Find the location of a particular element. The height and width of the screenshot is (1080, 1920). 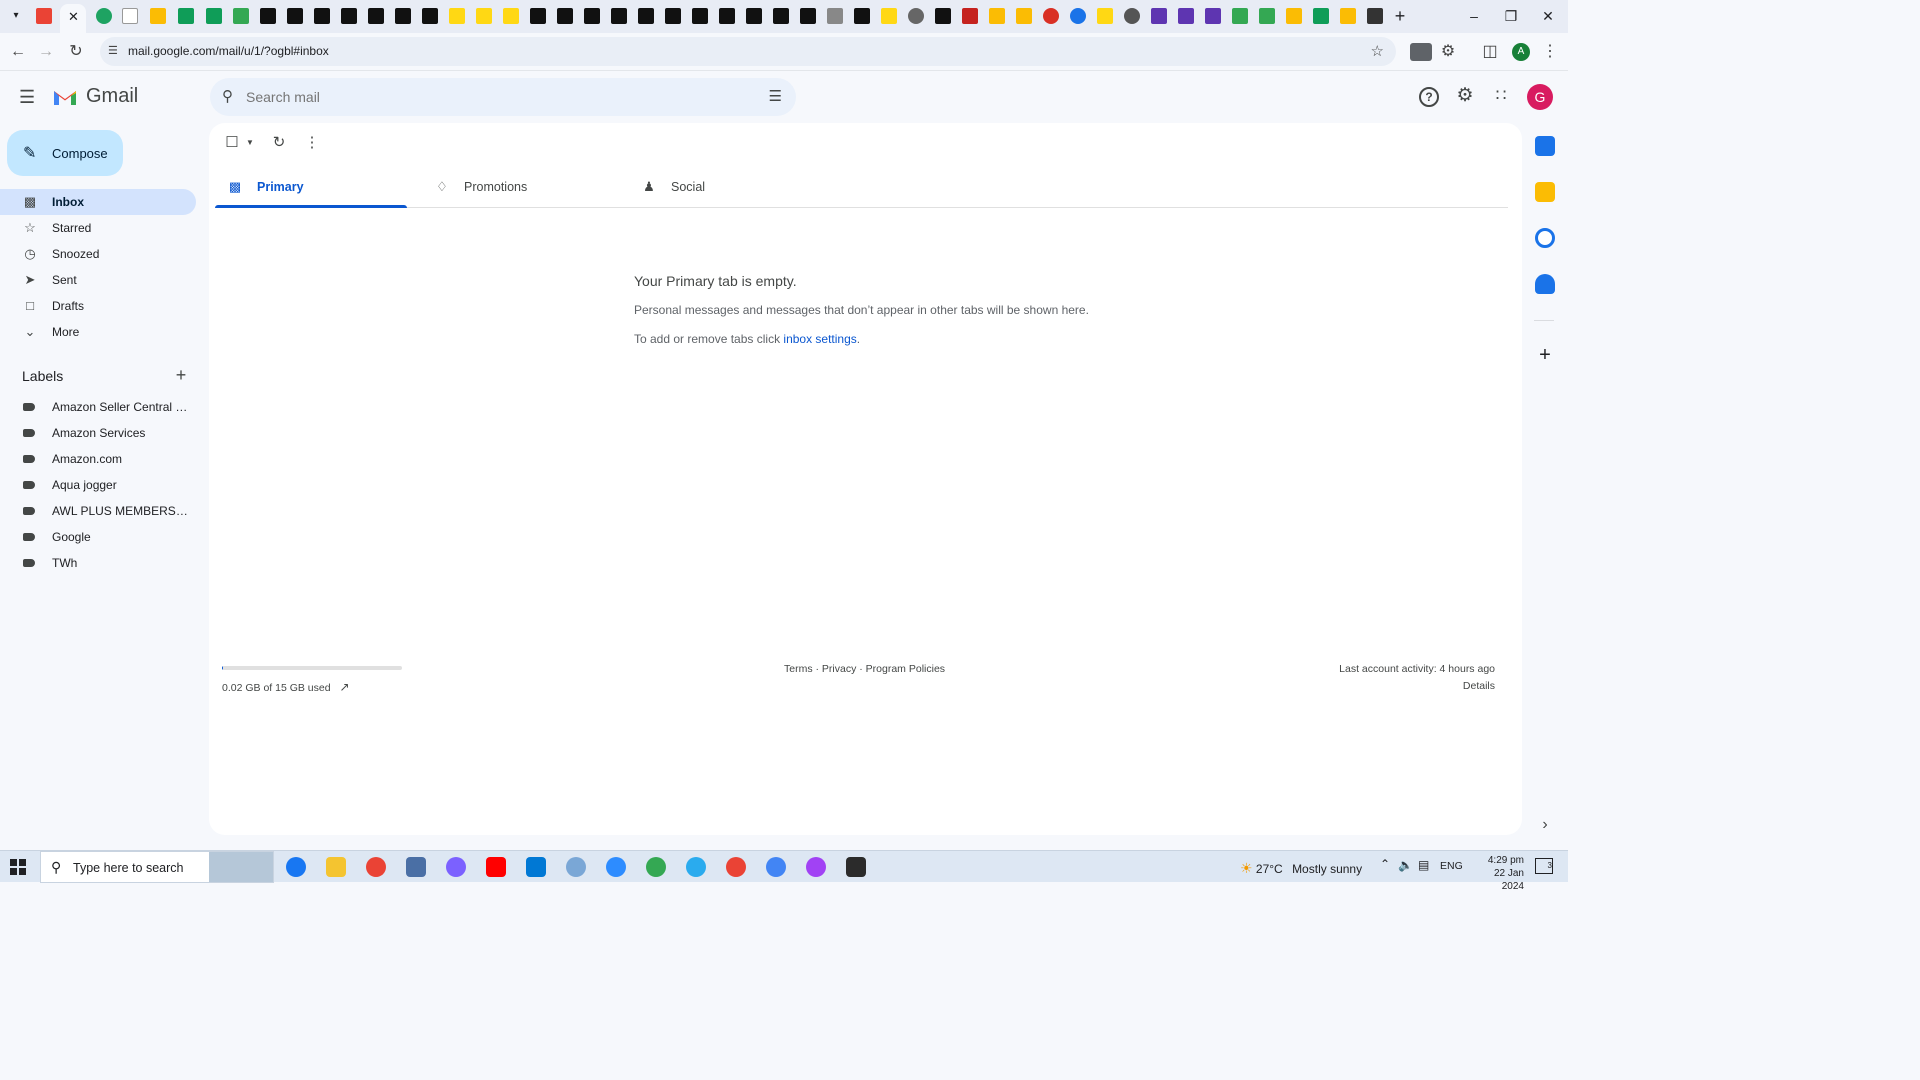

create-label-icon: + is located at coordinates (181, 375).